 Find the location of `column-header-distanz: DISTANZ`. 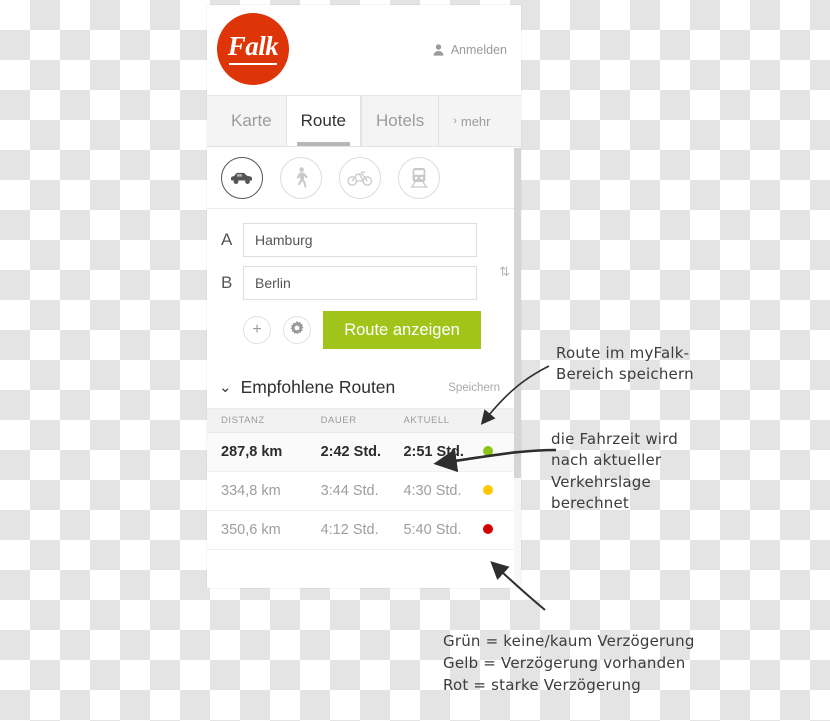

column-header-distanz: DISTANZ is located at coordinates (264, 420).